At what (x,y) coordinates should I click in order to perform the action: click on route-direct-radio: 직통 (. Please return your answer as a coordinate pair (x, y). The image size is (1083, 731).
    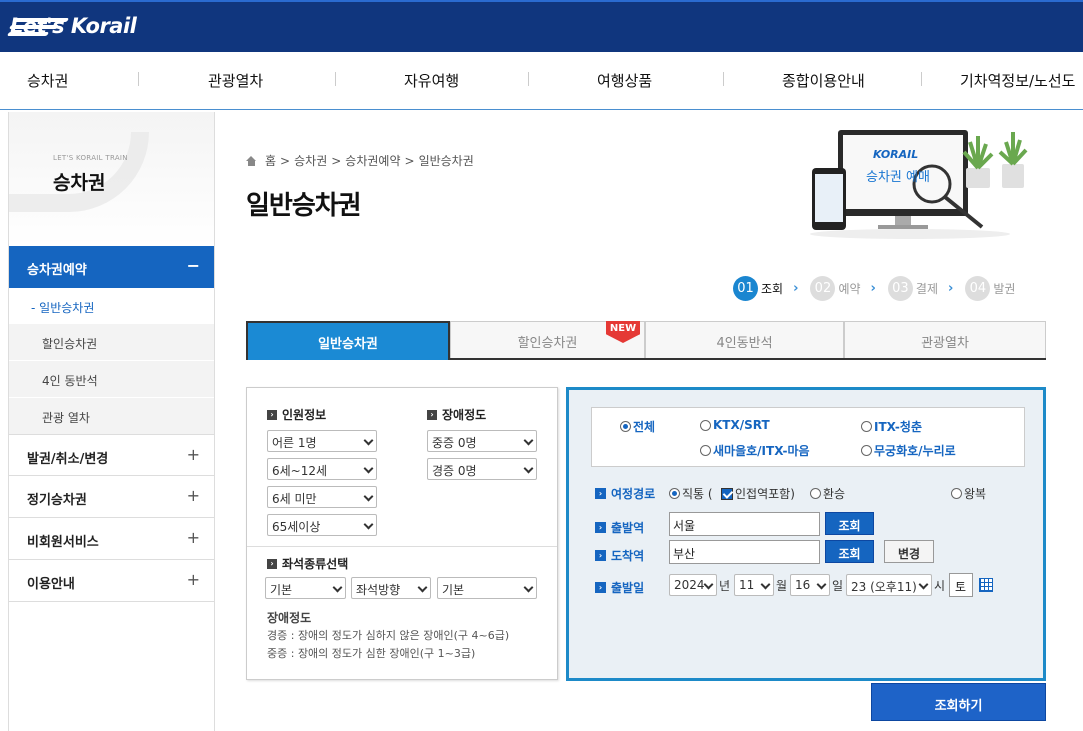
    Looking at the image, I should click on (691, 493).